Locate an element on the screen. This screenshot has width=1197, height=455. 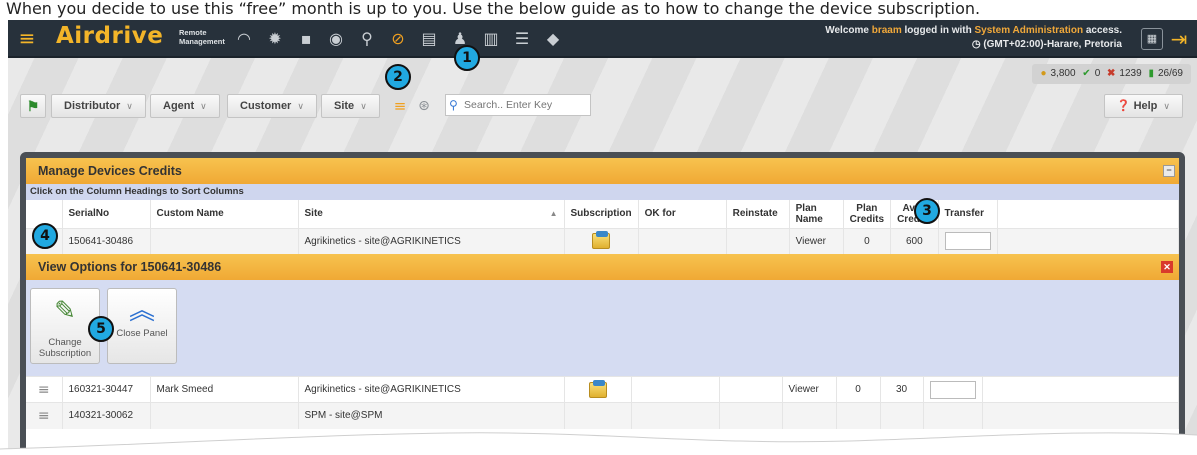
options-panel-header: View Options for 150641-30486 ✕ is located at coordinates (602, 267).